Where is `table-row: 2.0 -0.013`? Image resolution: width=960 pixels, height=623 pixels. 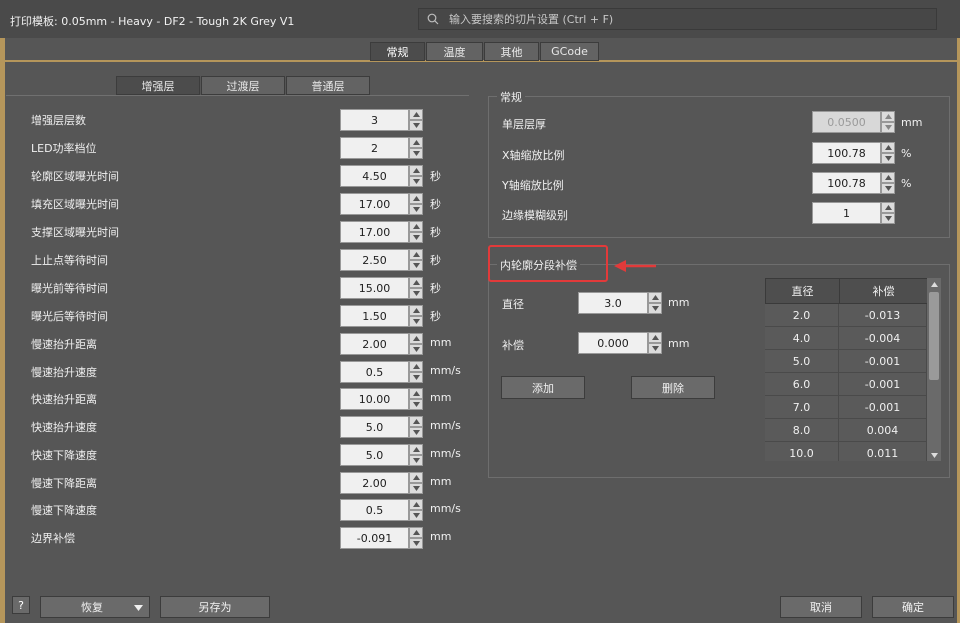
table-row: 2.0 -0.013 is located at coordinates (853, 315).